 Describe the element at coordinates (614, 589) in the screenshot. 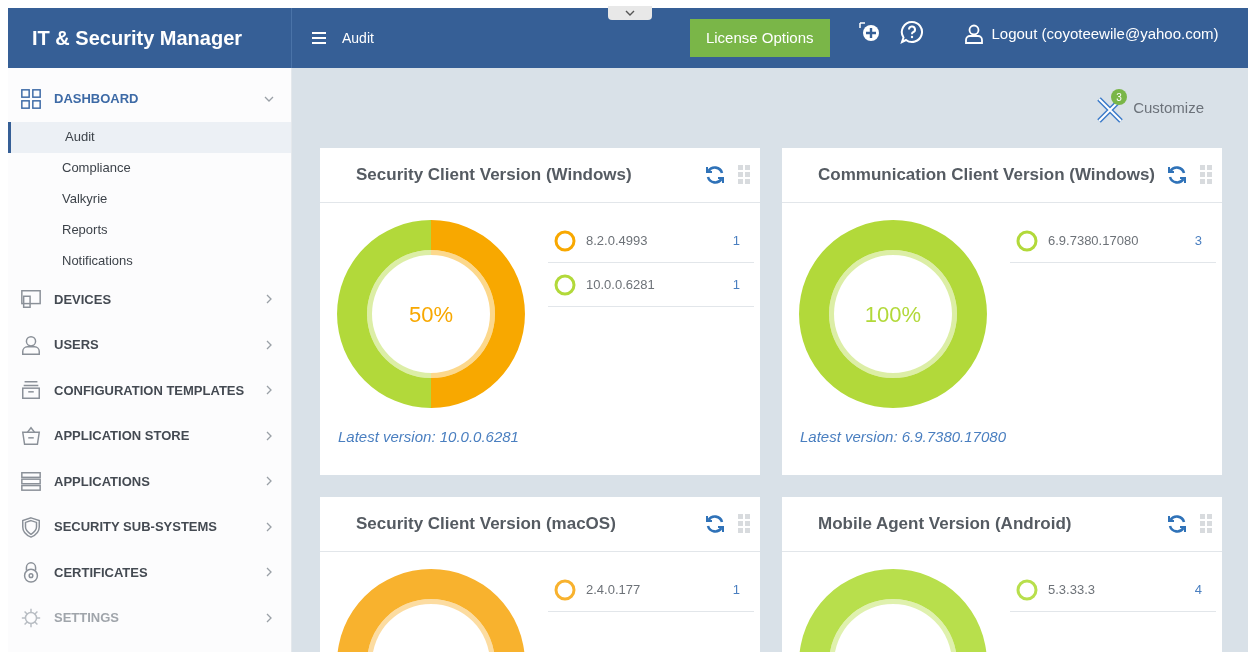

I see `version-label: 2.4.0.177` at that location.